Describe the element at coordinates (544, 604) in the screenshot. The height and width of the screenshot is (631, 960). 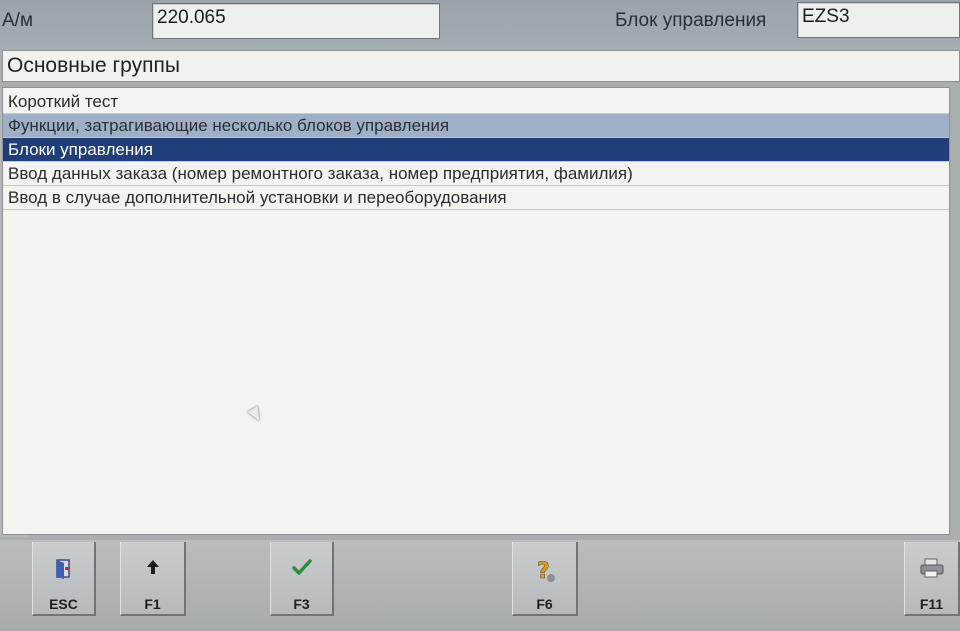
I see `f6-key-label: F6` at that location.